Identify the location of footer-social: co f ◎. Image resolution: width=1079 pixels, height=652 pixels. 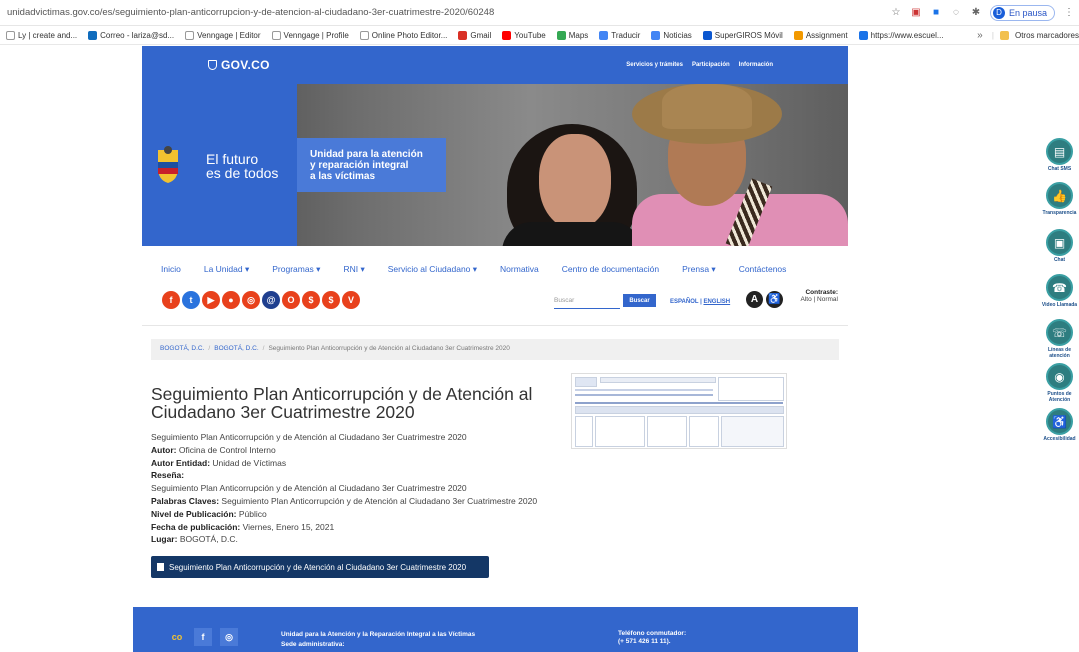
(203, 637).